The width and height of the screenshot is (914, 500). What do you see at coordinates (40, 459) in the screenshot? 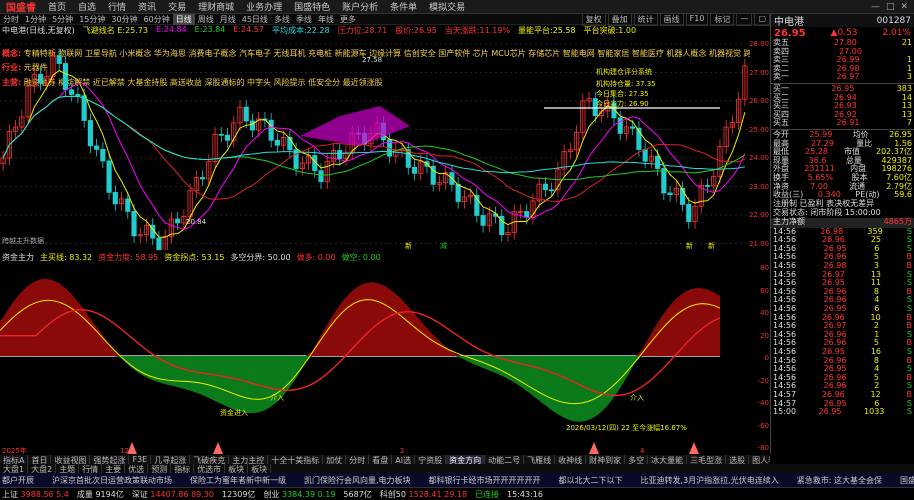
I see `indicator-tab: 首日` at bounding box center [40, 459].